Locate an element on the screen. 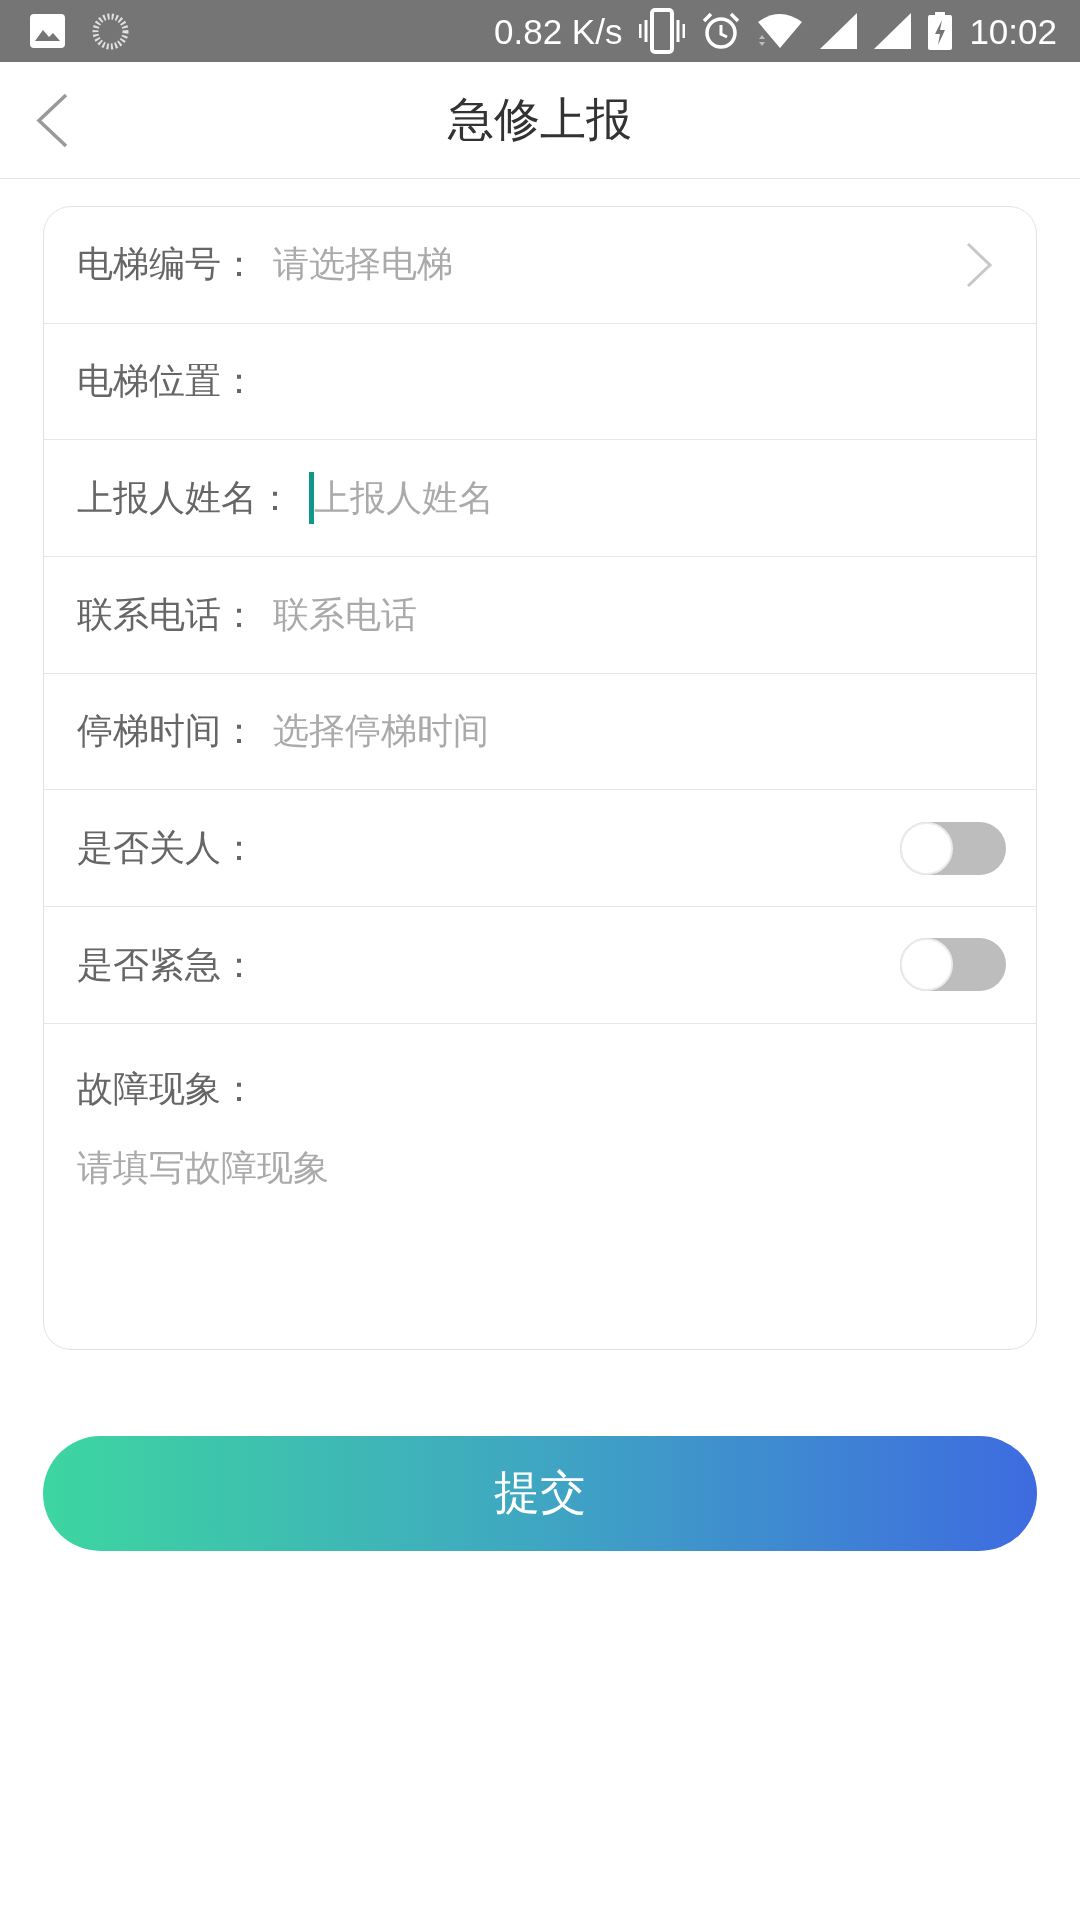  network-speed: 0.82 K/s is located at coordinates (558, 31).